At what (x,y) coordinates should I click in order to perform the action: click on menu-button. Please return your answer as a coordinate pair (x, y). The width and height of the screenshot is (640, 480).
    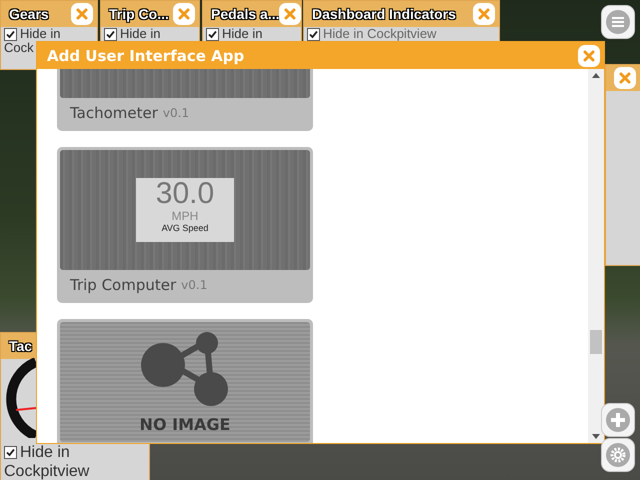
    Looking at the image, I should click on (618, 22).